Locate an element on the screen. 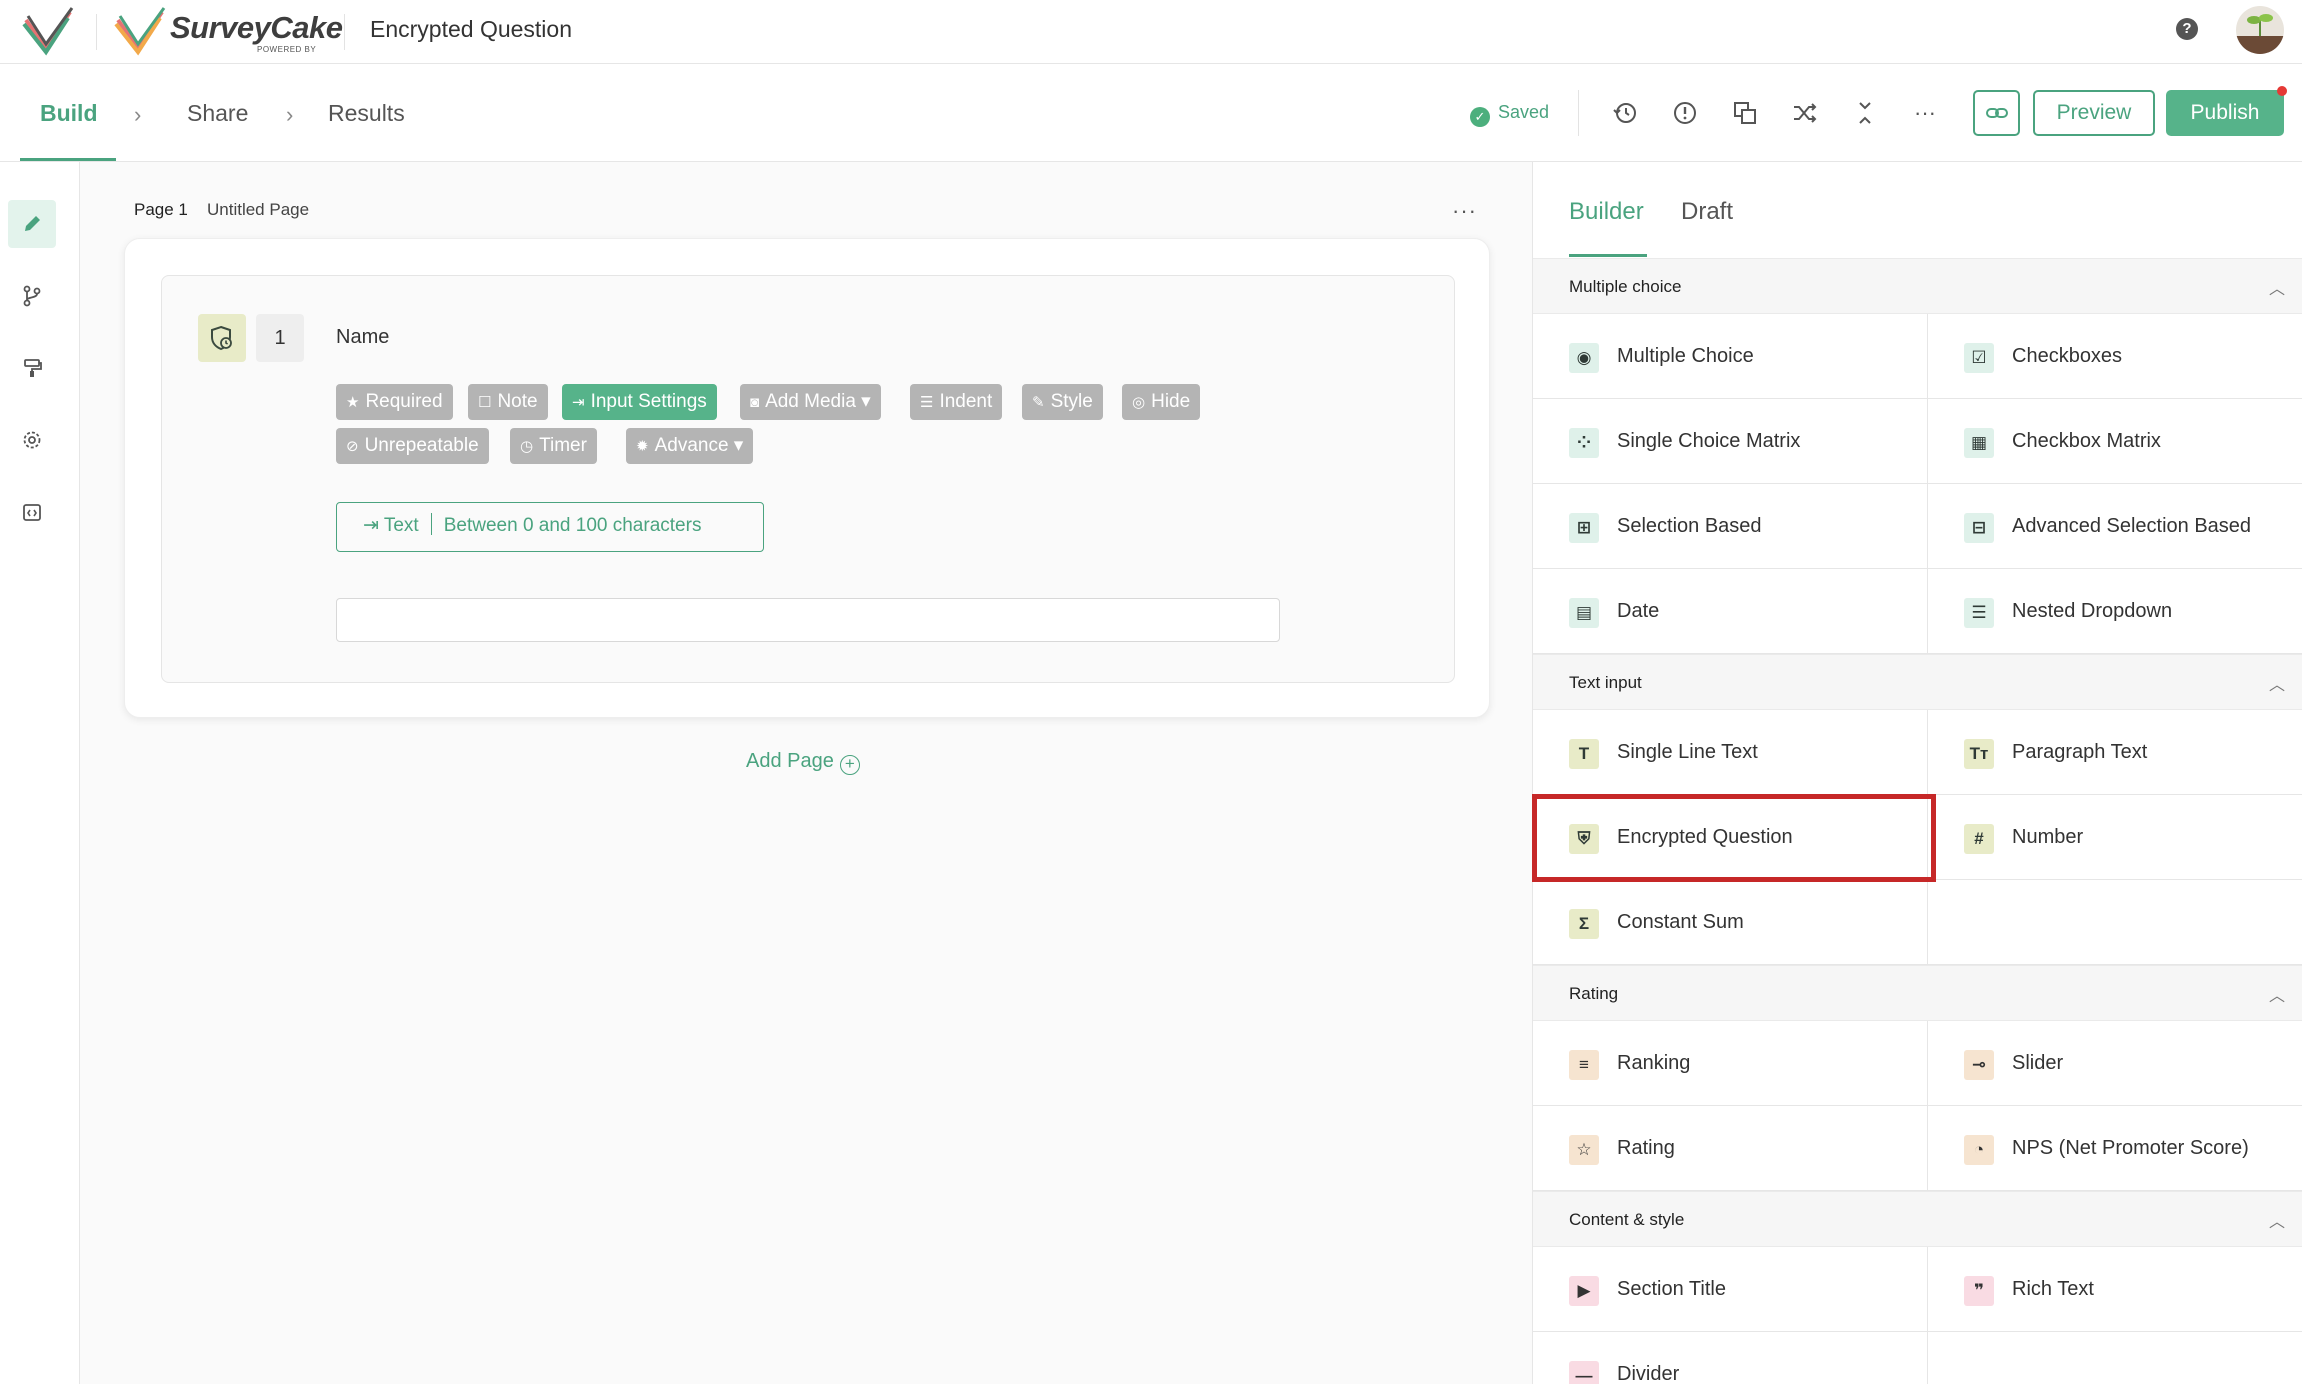 This screenshot has width=2302, height=1384. type-nps: ◔ NPS (Net Promoter Score) is located at coordinates (2114, 1148).